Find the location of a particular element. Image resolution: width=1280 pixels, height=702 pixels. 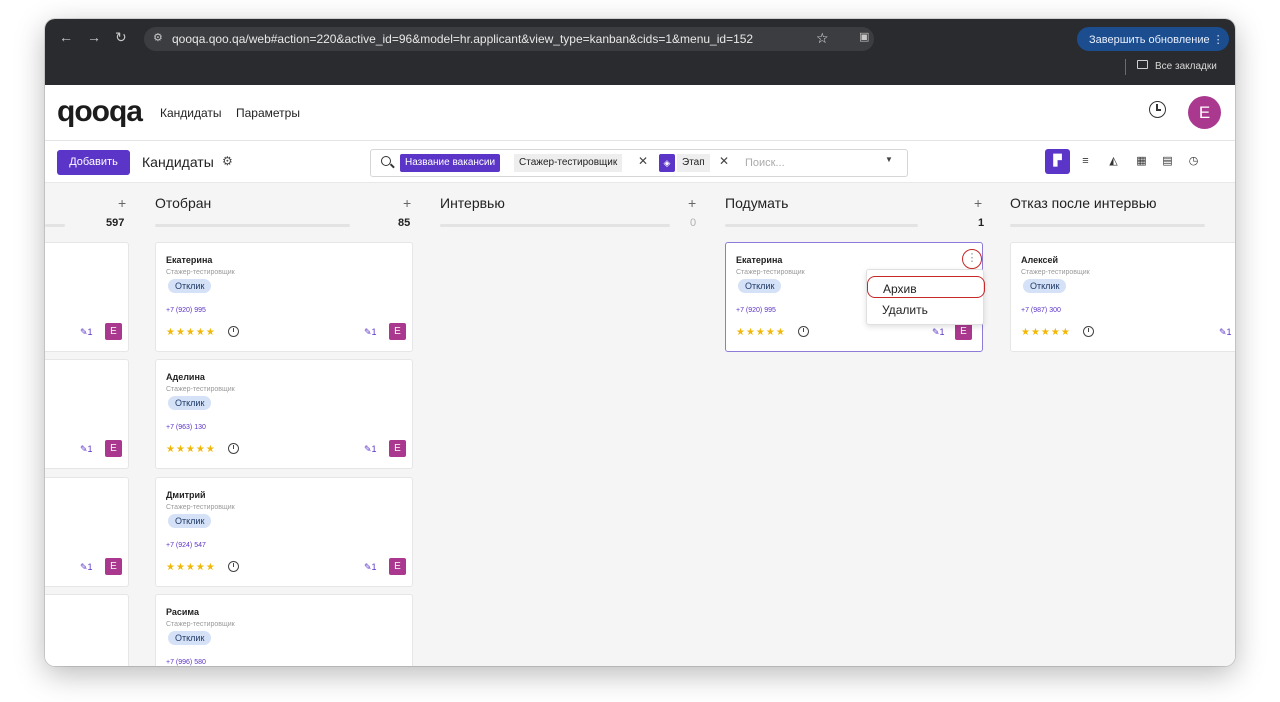

column-title: Подумать is located at coordinates (756, 203).